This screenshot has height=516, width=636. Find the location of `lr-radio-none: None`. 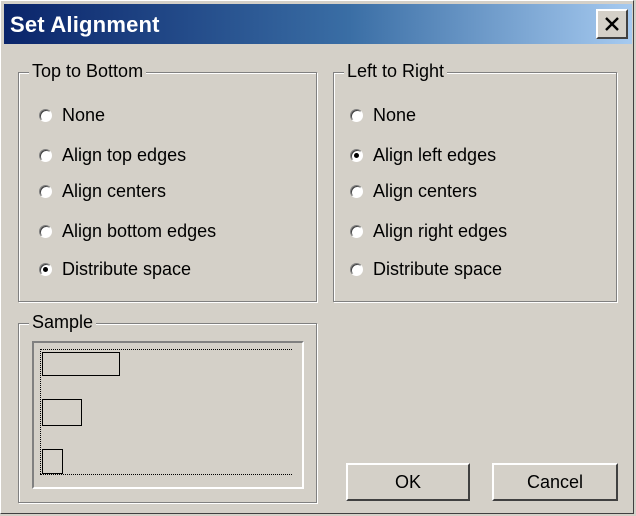

lr-radio-none: None is located at coordinates (383, 115).